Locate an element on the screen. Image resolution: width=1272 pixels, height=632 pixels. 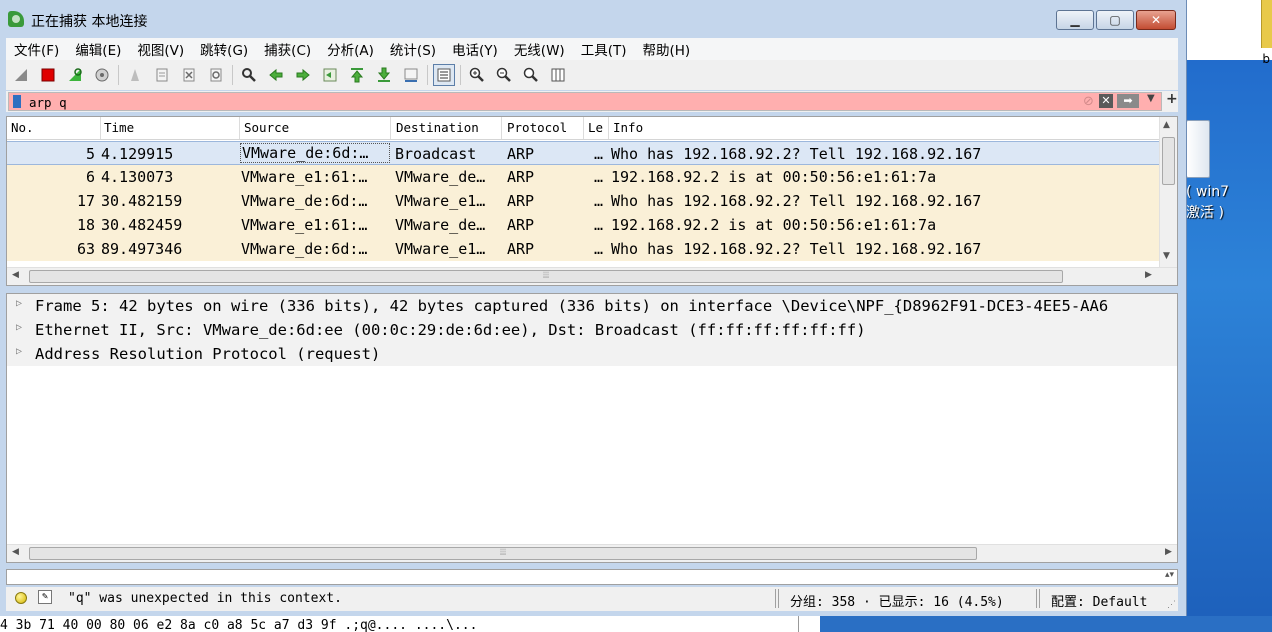
last-packet-icon is located at coordinates (384, 75).